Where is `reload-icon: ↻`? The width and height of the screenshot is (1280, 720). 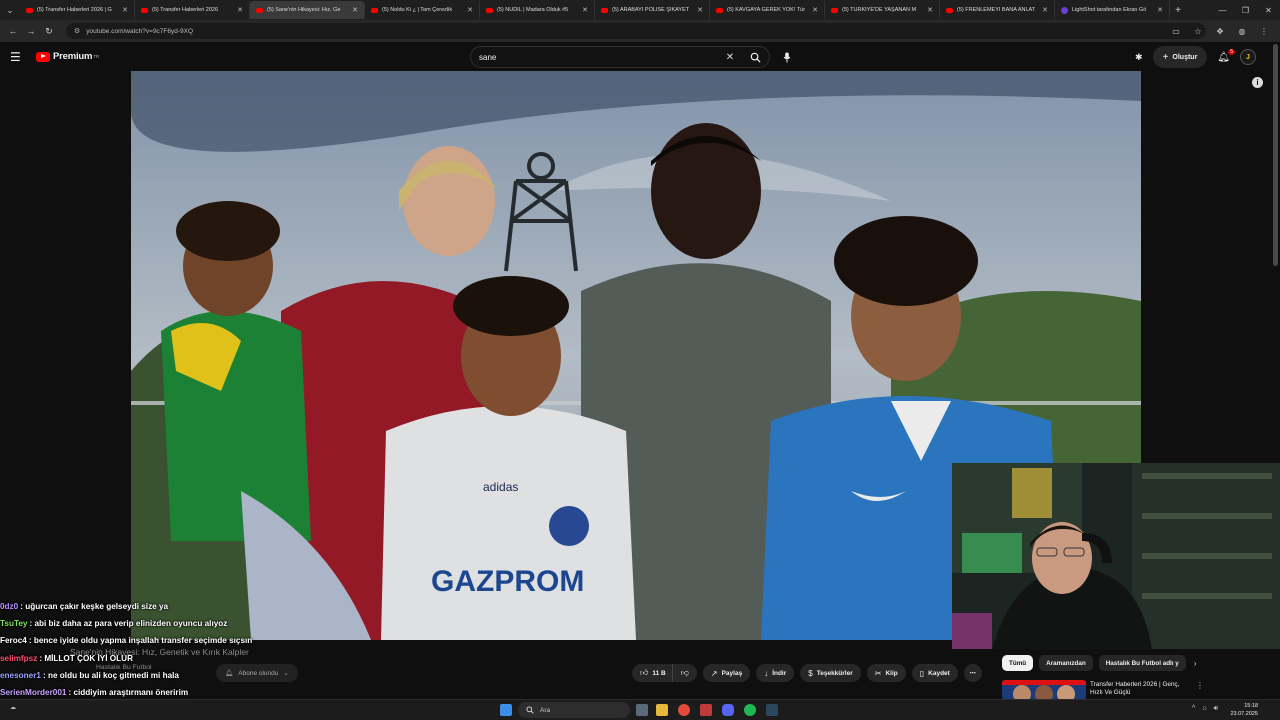
reload-icon: ↻ is located at coordinates (49, 31).